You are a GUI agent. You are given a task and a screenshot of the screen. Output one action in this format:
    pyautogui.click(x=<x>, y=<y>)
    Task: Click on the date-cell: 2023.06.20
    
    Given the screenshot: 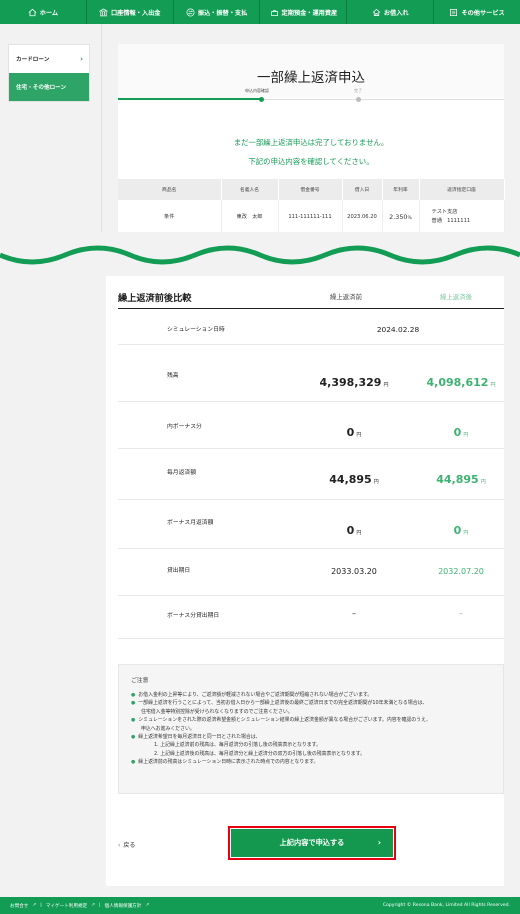 What is the action you would take?
    pyautogui.click(x=362, y=217)
    